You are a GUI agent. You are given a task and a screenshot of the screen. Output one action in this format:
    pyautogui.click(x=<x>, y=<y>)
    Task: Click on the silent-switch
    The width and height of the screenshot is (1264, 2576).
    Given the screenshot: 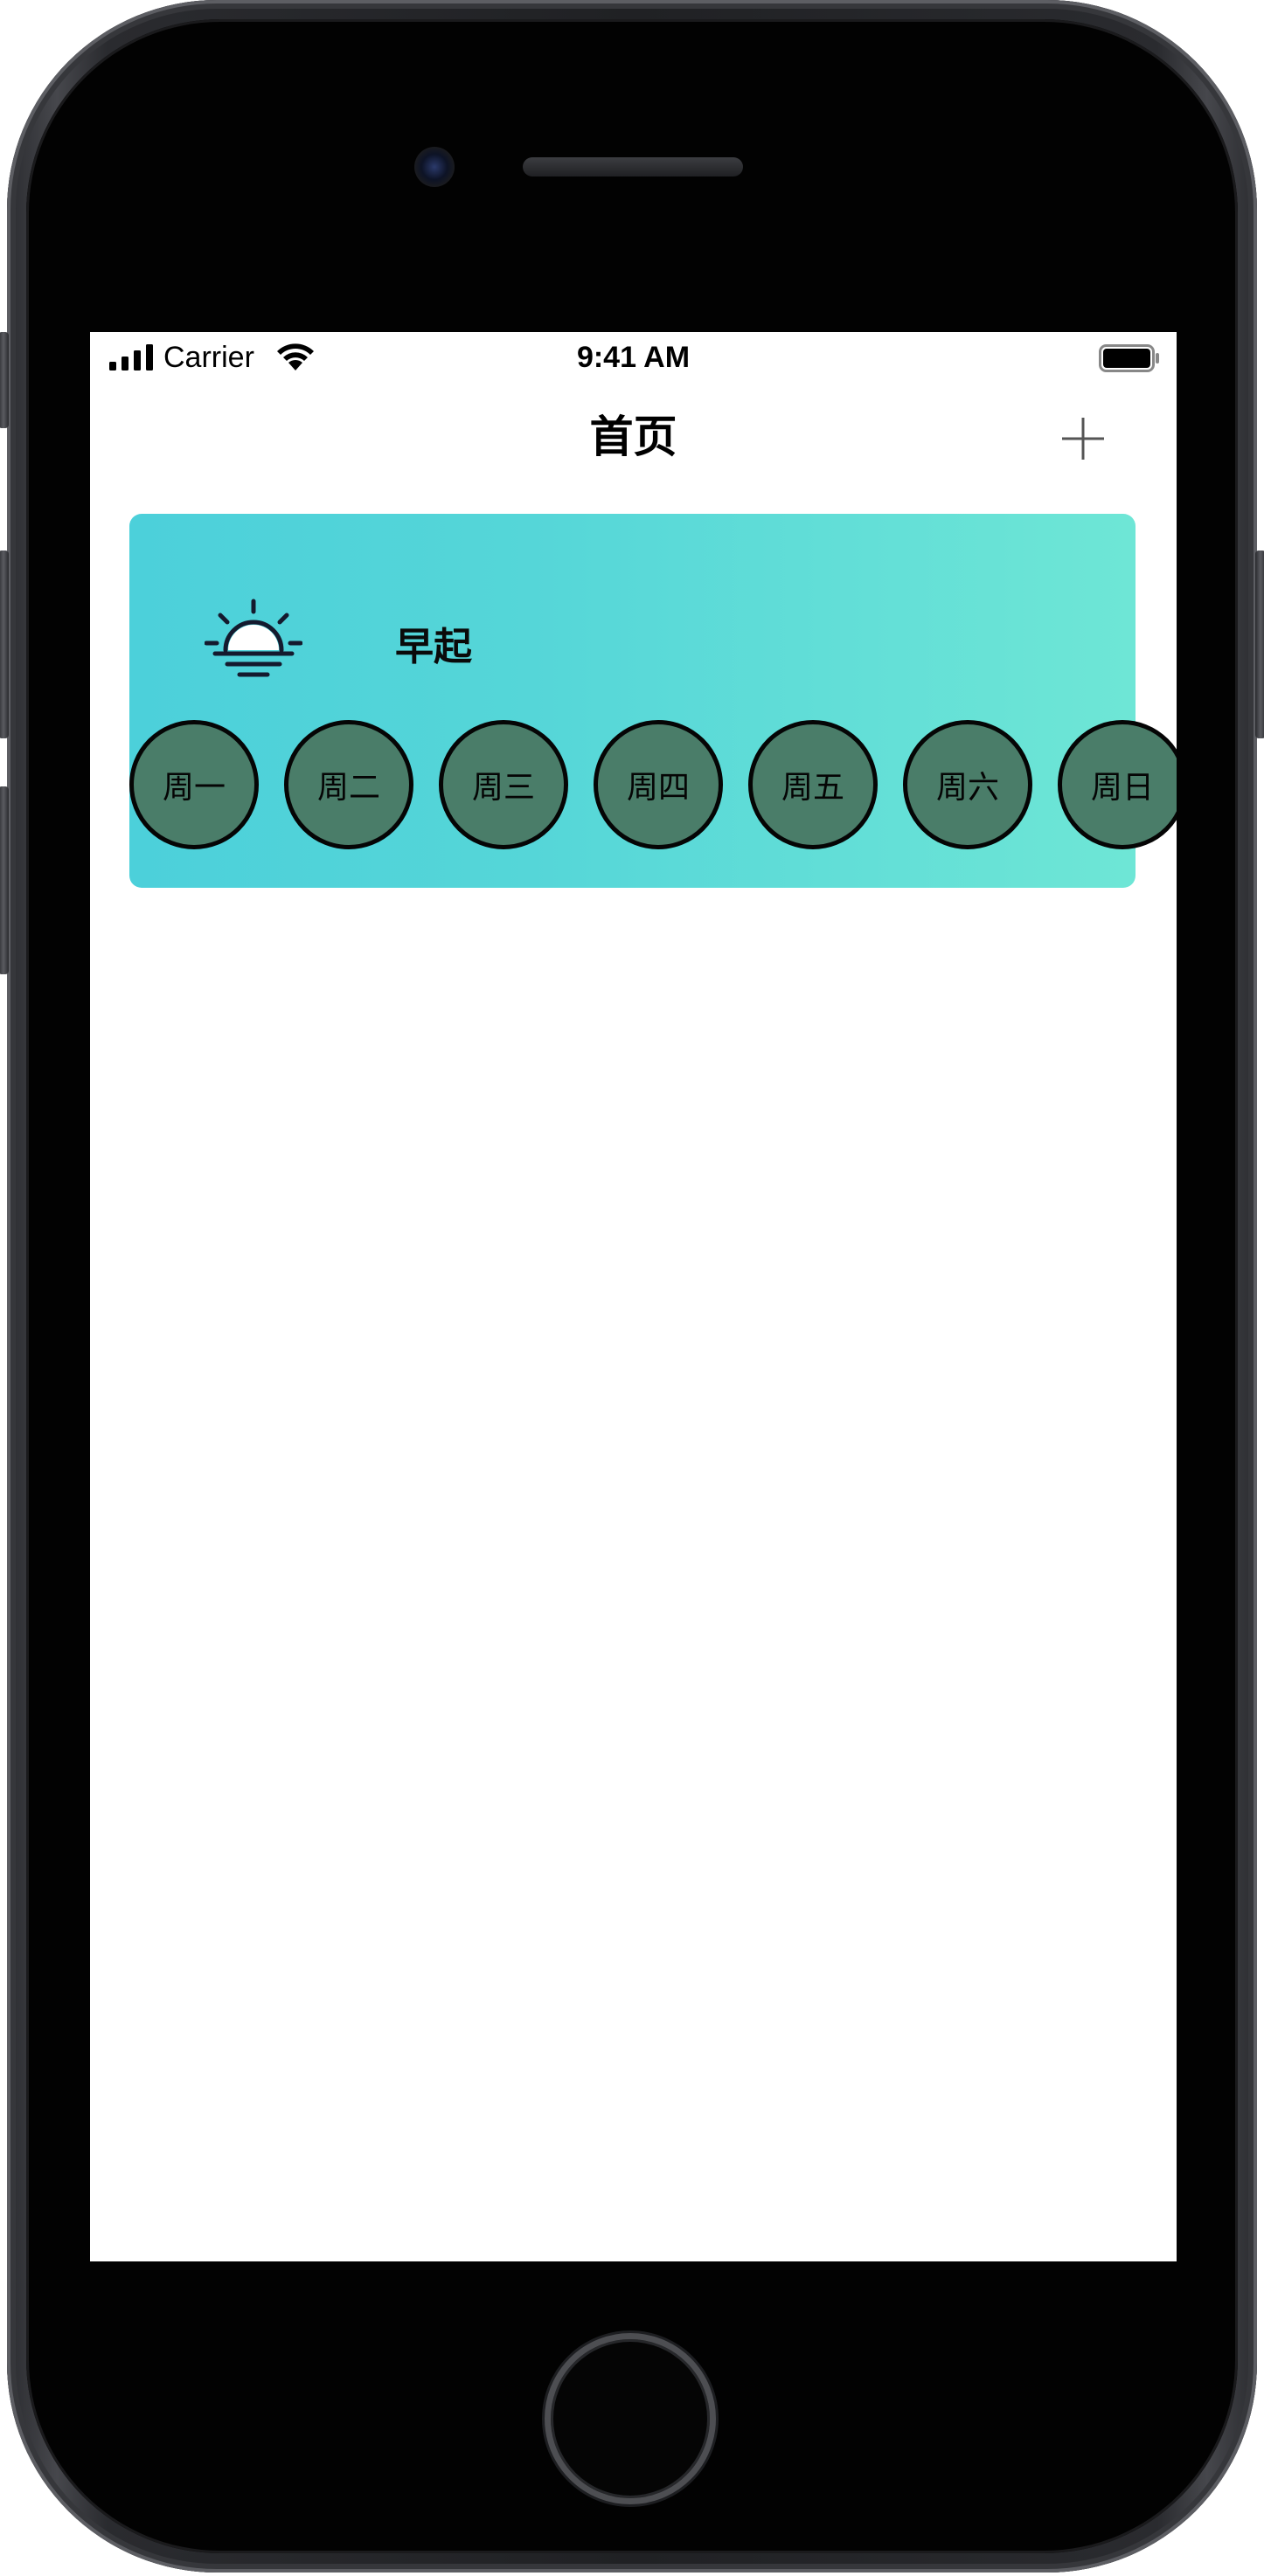 What is the action you would take?
    pyautogui.click(x=5, y=380)
    